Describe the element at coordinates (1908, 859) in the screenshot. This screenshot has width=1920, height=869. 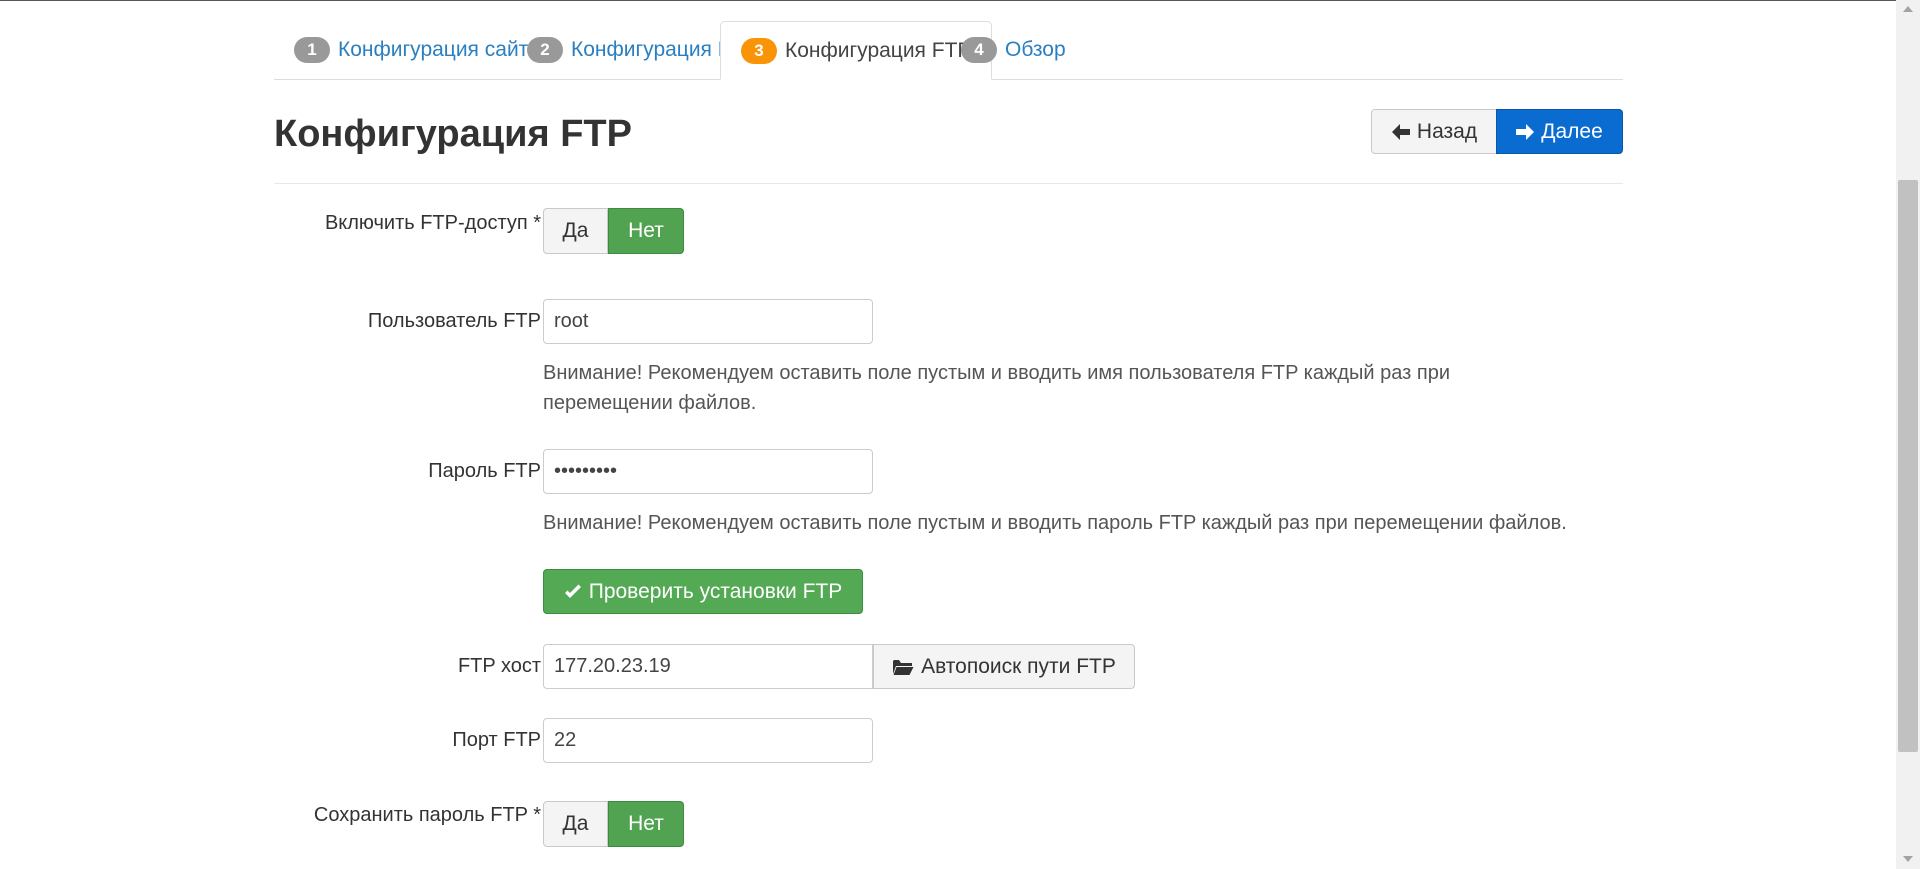
I see `scroll-down-arrow-icon` at that location.